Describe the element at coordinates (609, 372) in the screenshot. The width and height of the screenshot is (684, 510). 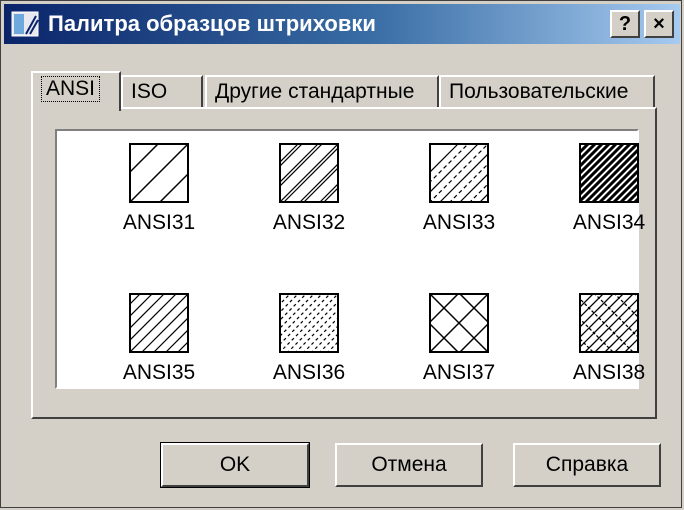
I see `pattern-name: ANSI38` at that location.